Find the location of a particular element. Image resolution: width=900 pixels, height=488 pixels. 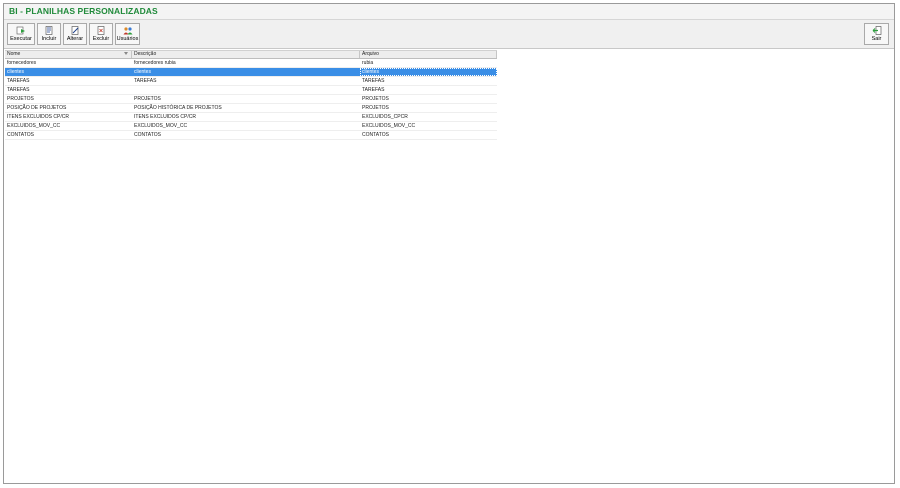

users-icon is located at coordinates (127, 31).